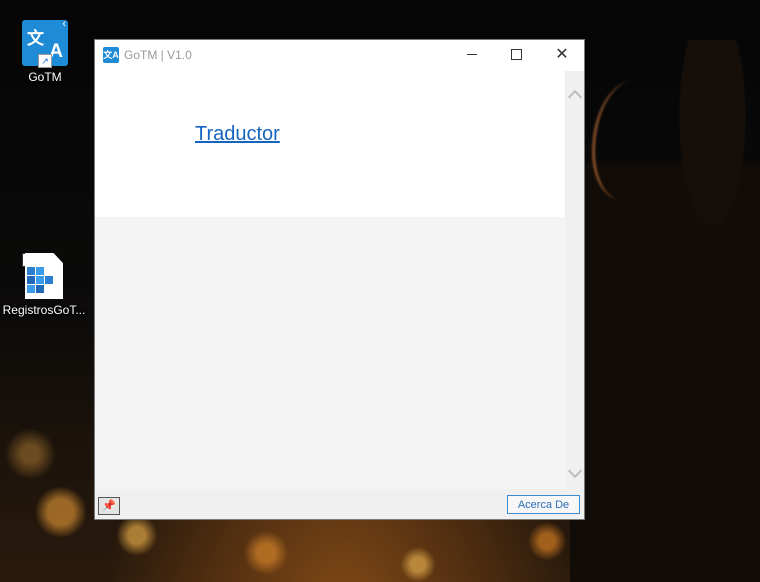 The height and width of the screenshot is (582, 760). Describe the element at coordinates (158, 55) in the screenshot. I see `window-title: GoTM | V1.0` at that location.